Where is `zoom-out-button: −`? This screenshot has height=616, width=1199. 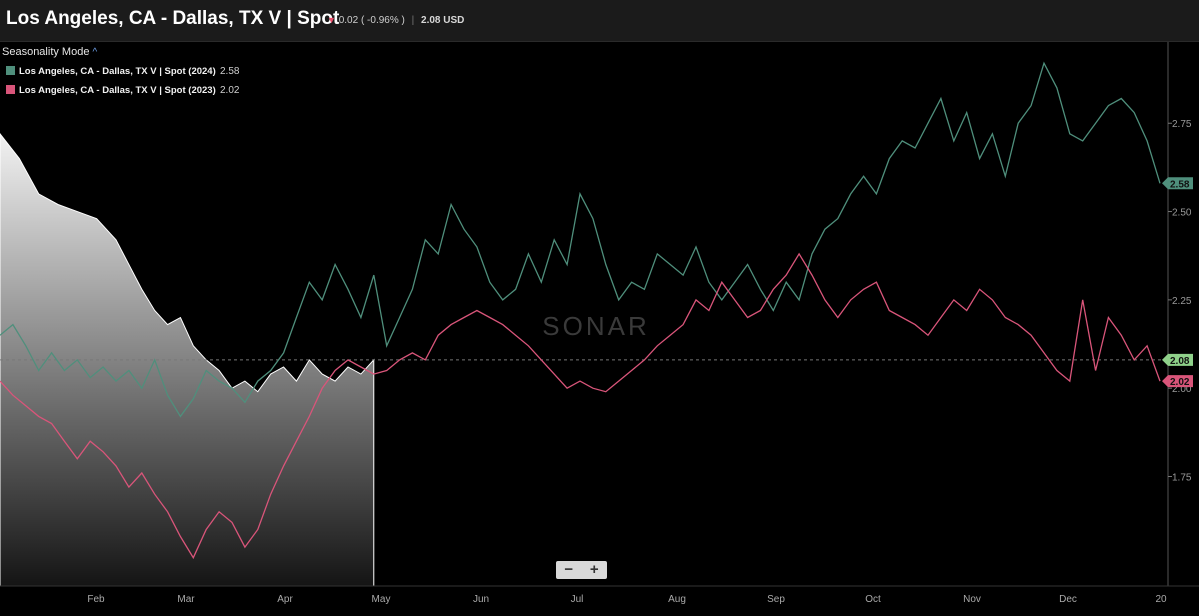 zoom-out-button: − is located at coordinates (569, 570).